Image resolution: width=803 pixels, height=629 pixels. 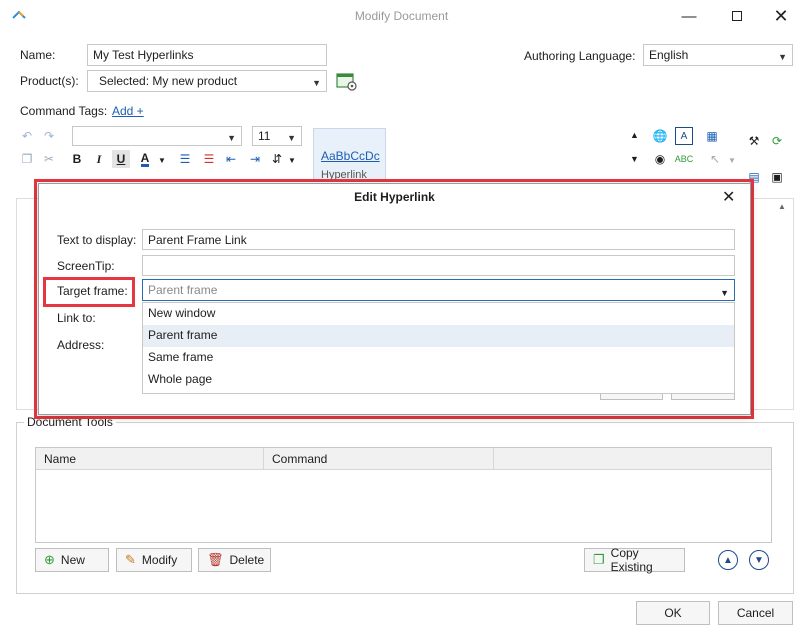 What do you see at coordinates (728, 197) in the screenshot?
I see `dialog-close-icon: ✕` at bounding box center [728, 197].